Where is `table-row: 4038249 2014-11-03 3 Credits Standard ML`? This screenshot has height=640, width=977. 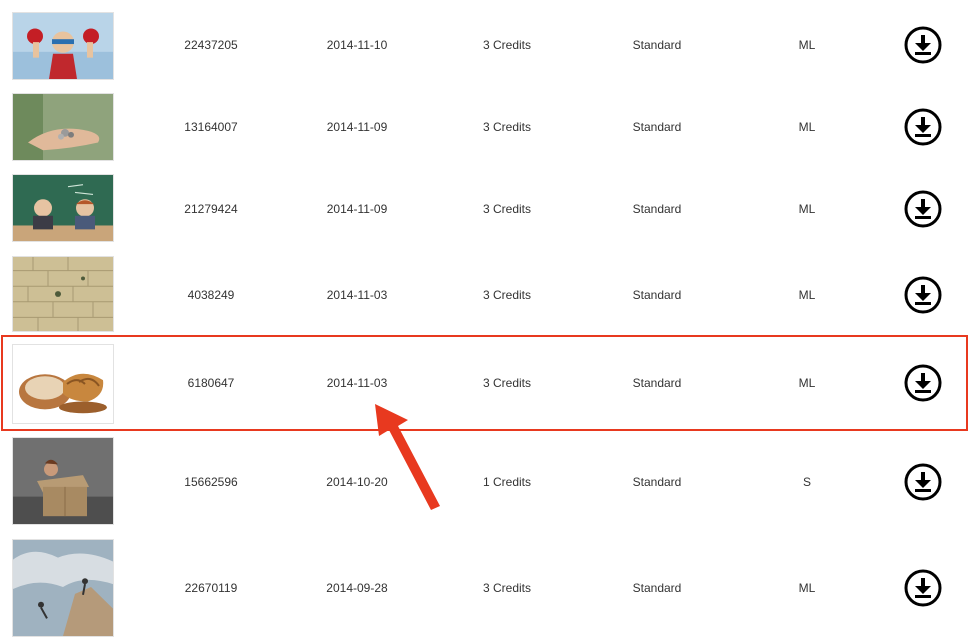
table-row: 4038249 2014-11-03 3 Credits Standard ML is located at coordinates (488, 295).